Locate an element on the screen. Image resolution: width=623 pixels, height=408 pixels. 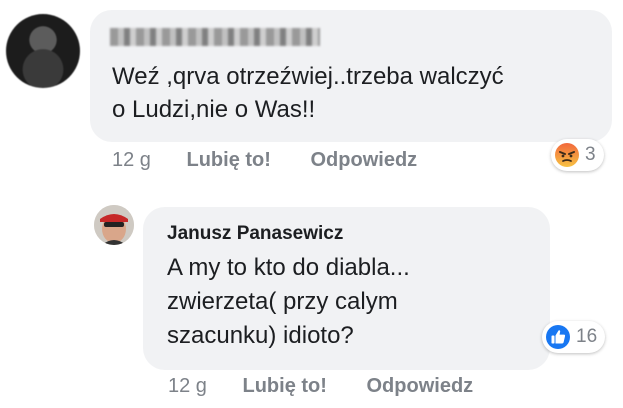
comment-2-line-3: szacunku) idioto? is located at coordinates (260, 335).